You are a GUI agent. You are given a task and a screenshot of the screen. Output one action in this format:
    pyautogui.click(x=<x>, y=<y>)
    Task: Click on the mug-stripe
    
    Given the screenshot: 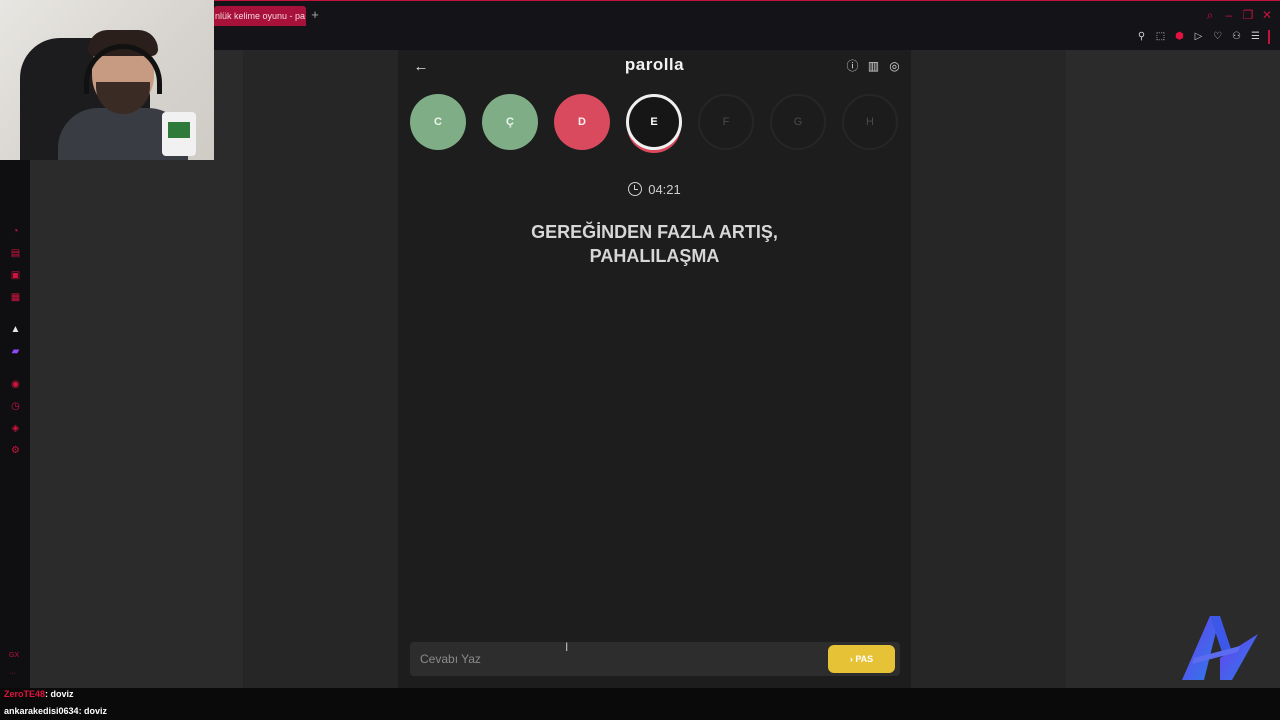 What is the action you would take?
    pyautogui.click(x=179, y=130)
    